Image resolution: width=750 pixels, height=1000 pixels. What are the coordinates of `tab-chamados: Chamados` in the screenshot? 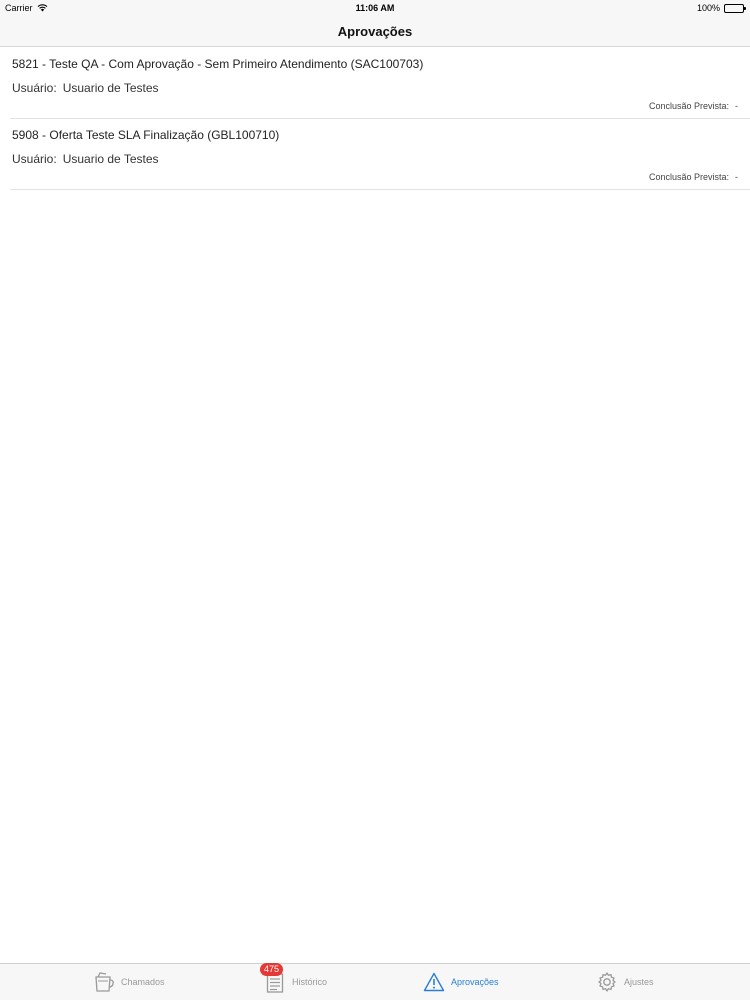 It's located at (129, 982).